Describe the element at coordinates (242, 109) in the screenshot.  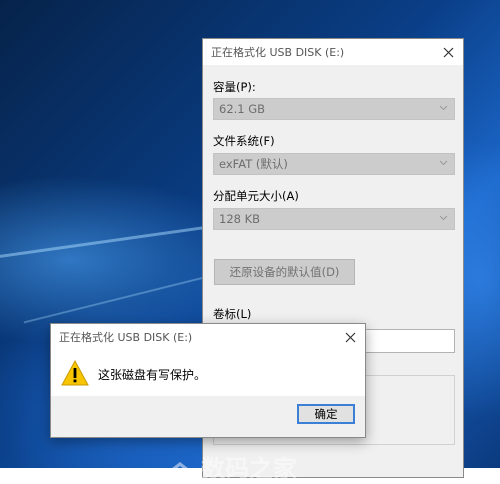
I see `capacity-value: 62.1 GB` at that location.